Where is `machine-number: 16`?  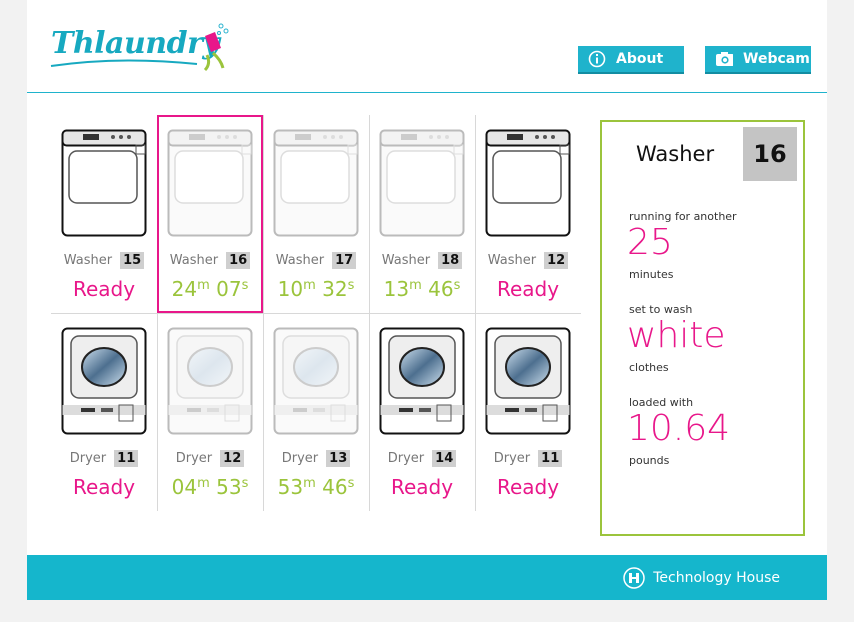
machine-number: 16 is located at coordinates (238, 260).